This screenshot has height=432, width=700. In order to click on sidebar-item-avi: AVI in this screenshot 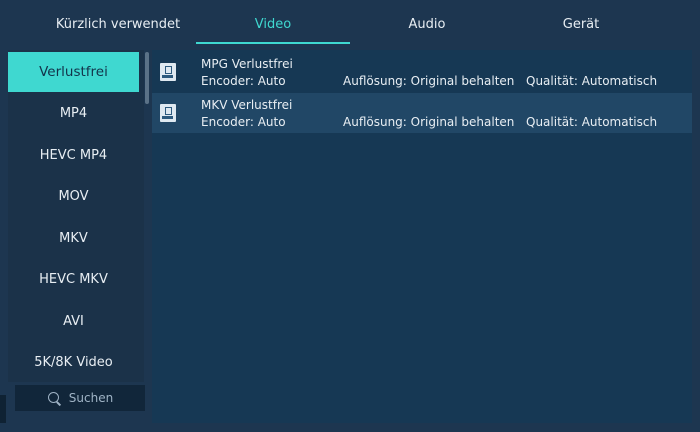, I will do `click(73, 321)`.